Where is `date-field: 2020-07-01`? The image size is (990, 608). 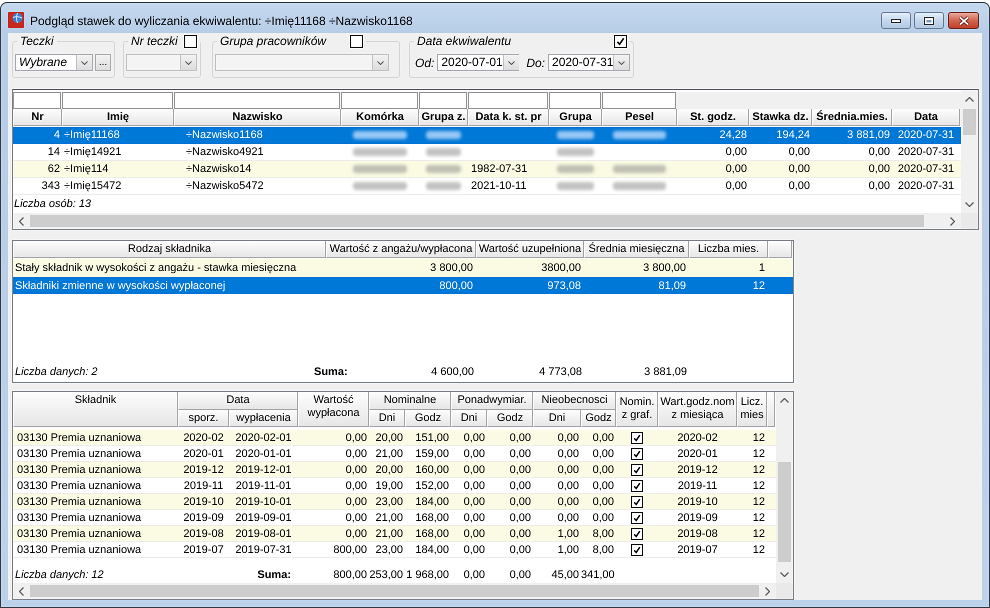
date-field: 2020-07-01 is located at coordinates (478, 62).